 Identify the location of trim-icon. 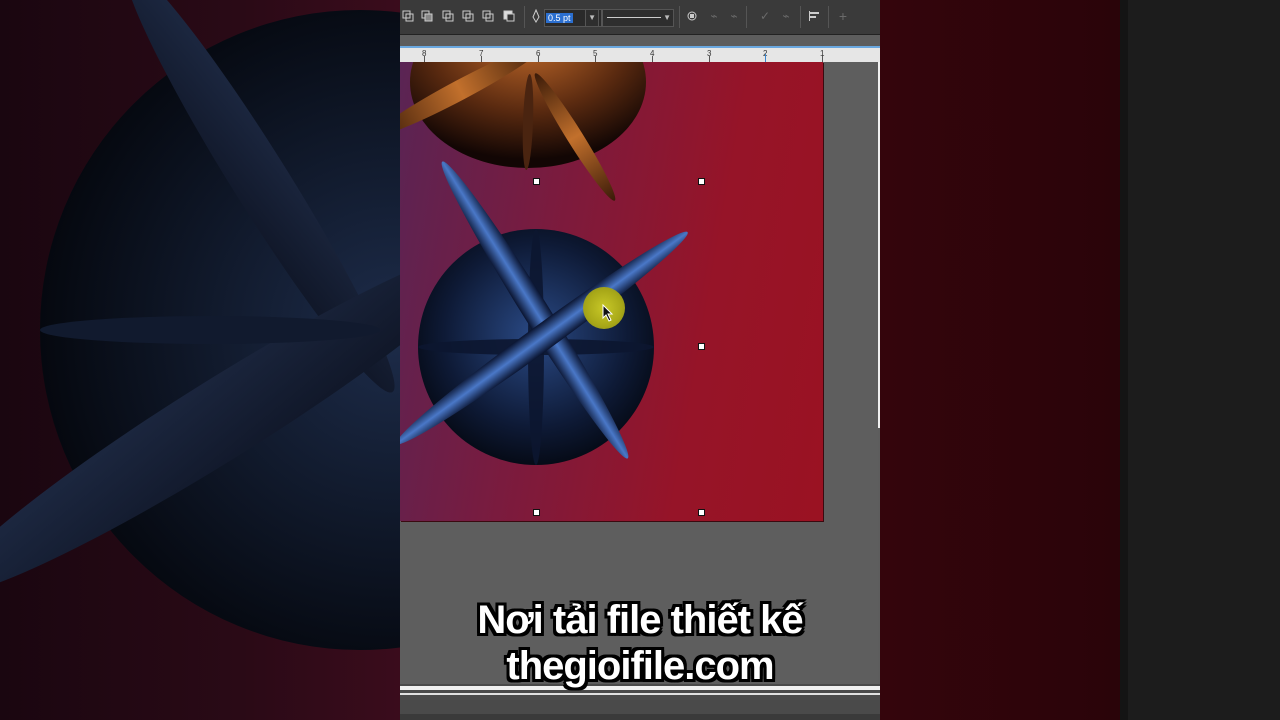
(448, 16).